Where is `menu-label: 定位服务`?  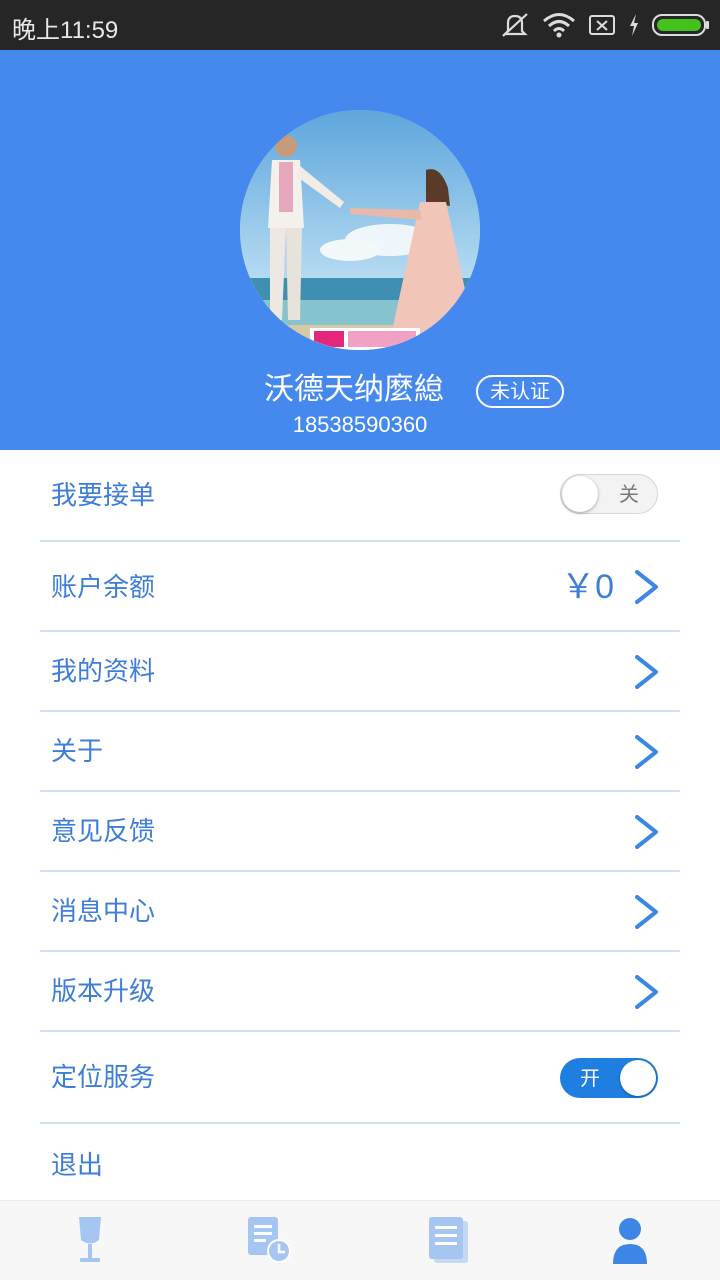
menu-label: 定位服务 is located at coordinates (103, 1078).